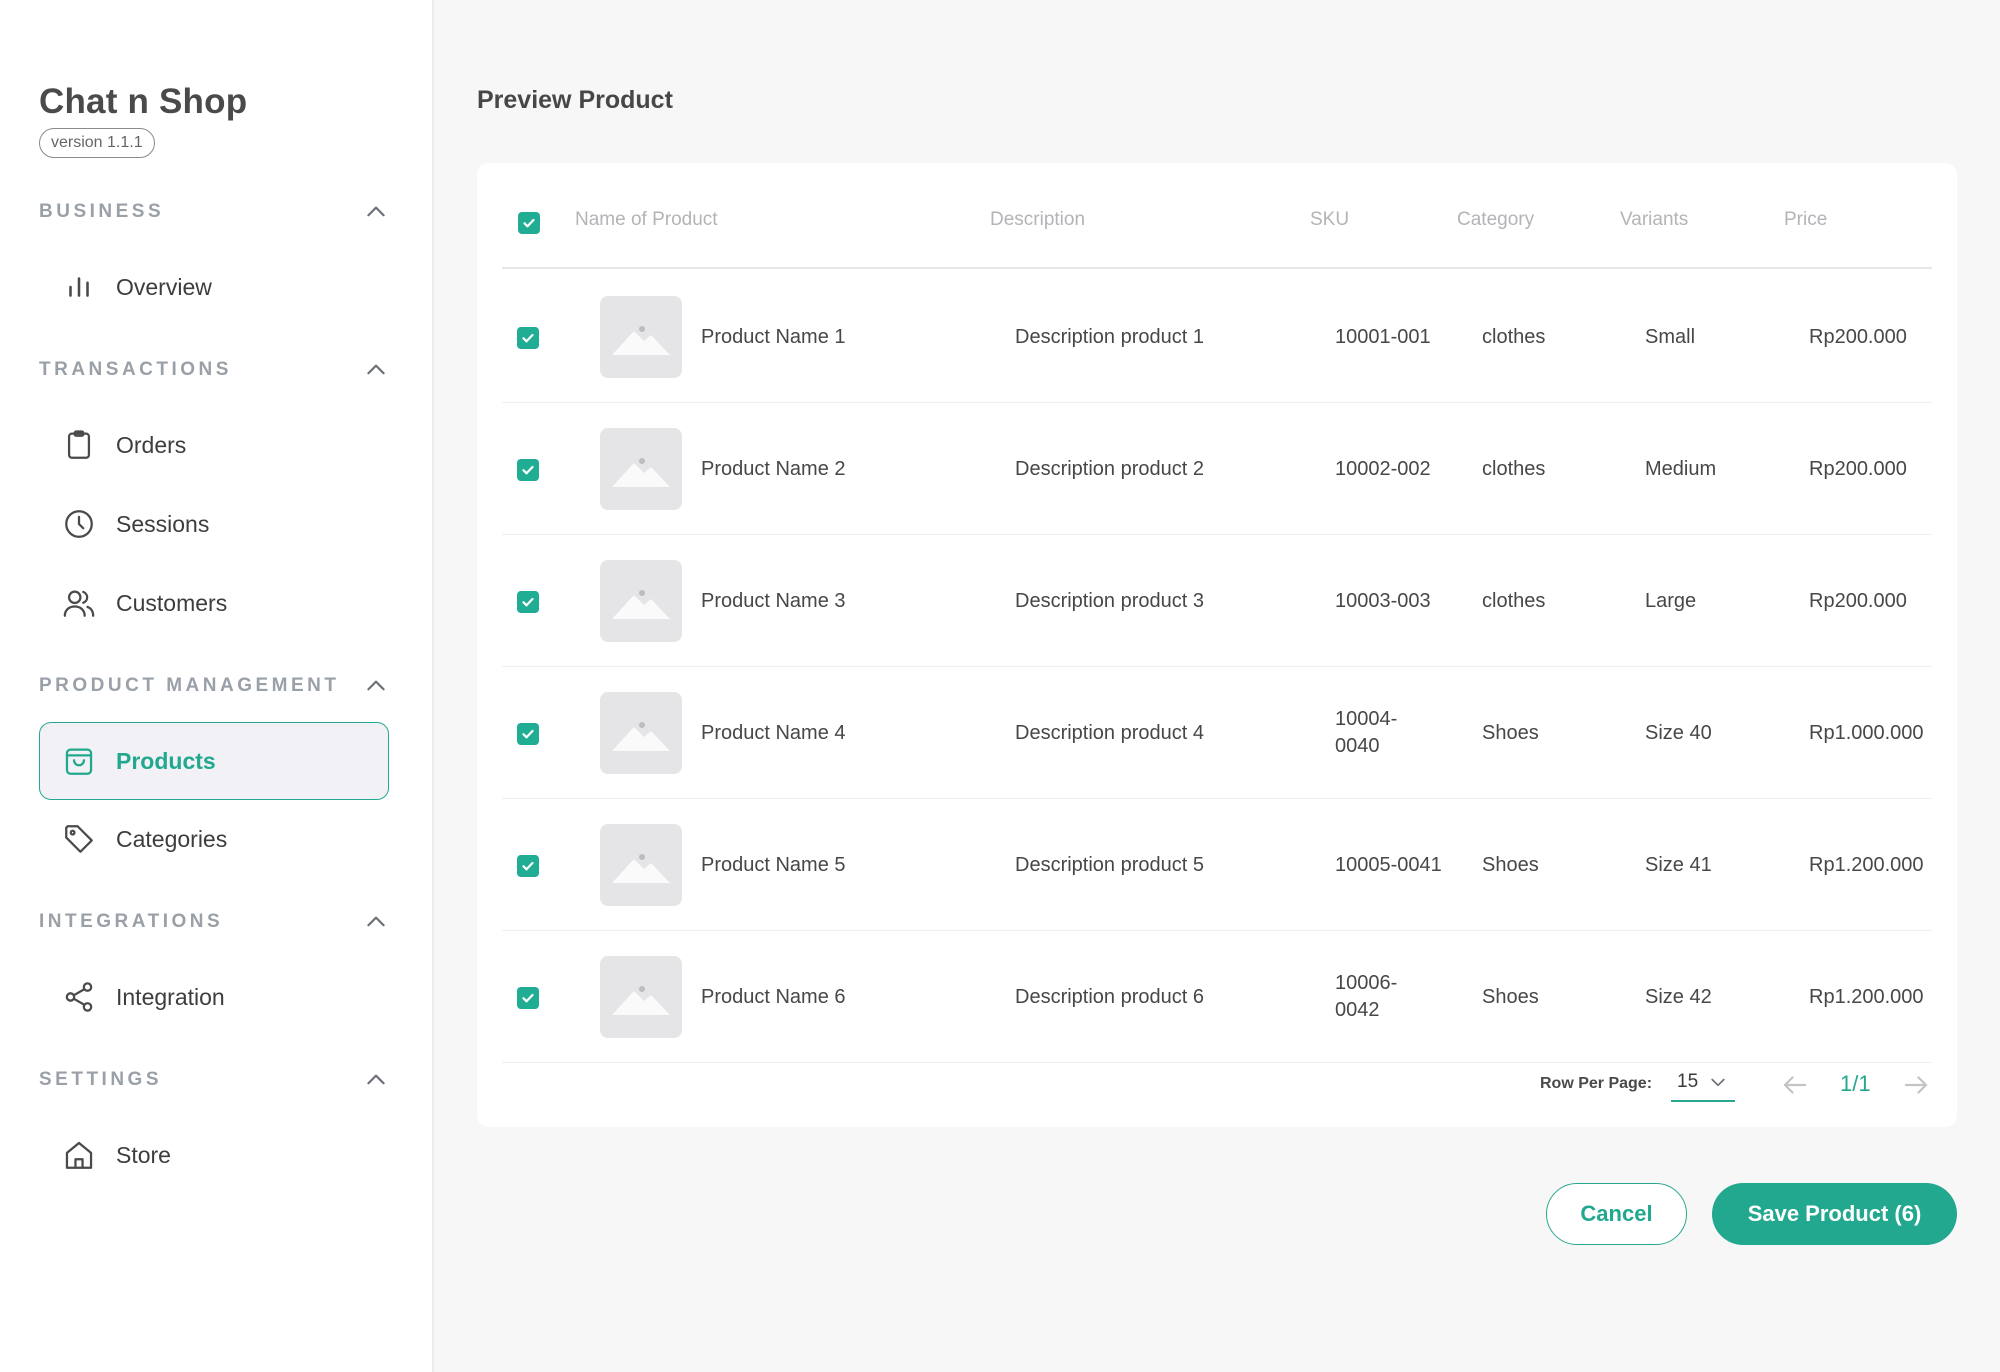 The height and width of the screenshot is (1372, 2000). What do you see at coordinates (1495, 220) in the screenshot?
I see `column-header-category: Category` at bounding box center [1495, 220].